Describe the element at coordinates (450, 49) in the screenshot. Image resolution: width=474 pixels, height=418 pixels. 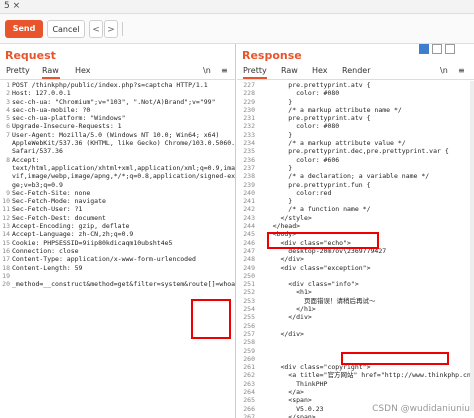
I see `vertical-view-icon` at that location.